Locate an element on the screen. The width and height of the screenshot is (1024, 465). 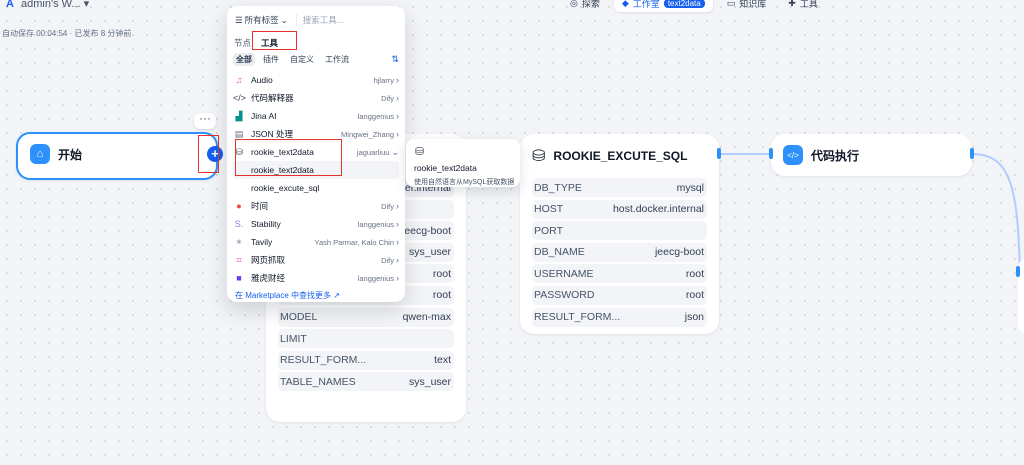
tool-action-item: rookie_text2data is located at coordinates (316, 170).